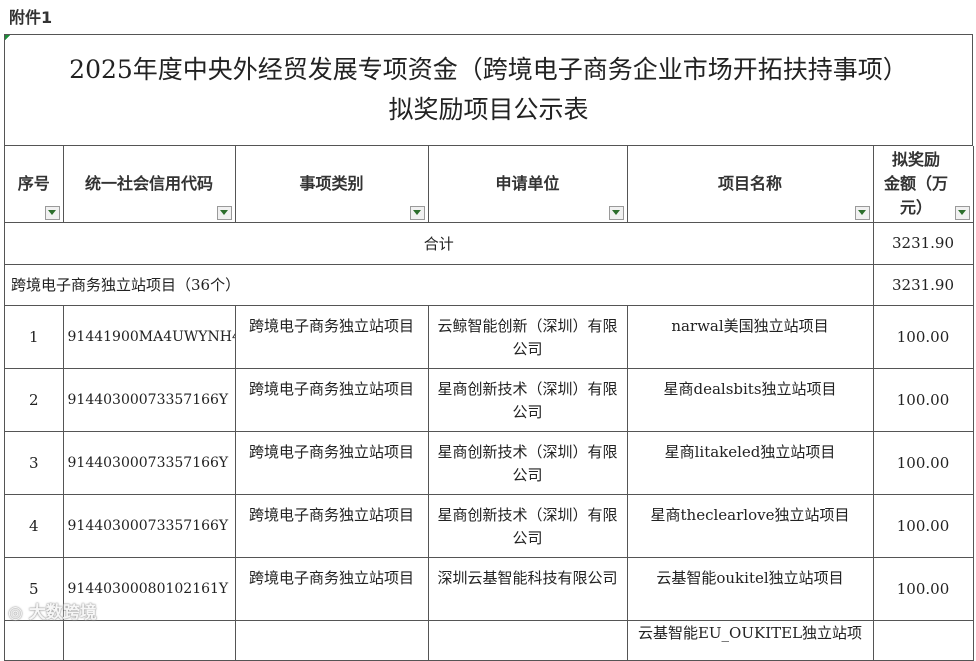 This screenshot has height=661, width=976. I want to click on row-amount, so click(923, 640).